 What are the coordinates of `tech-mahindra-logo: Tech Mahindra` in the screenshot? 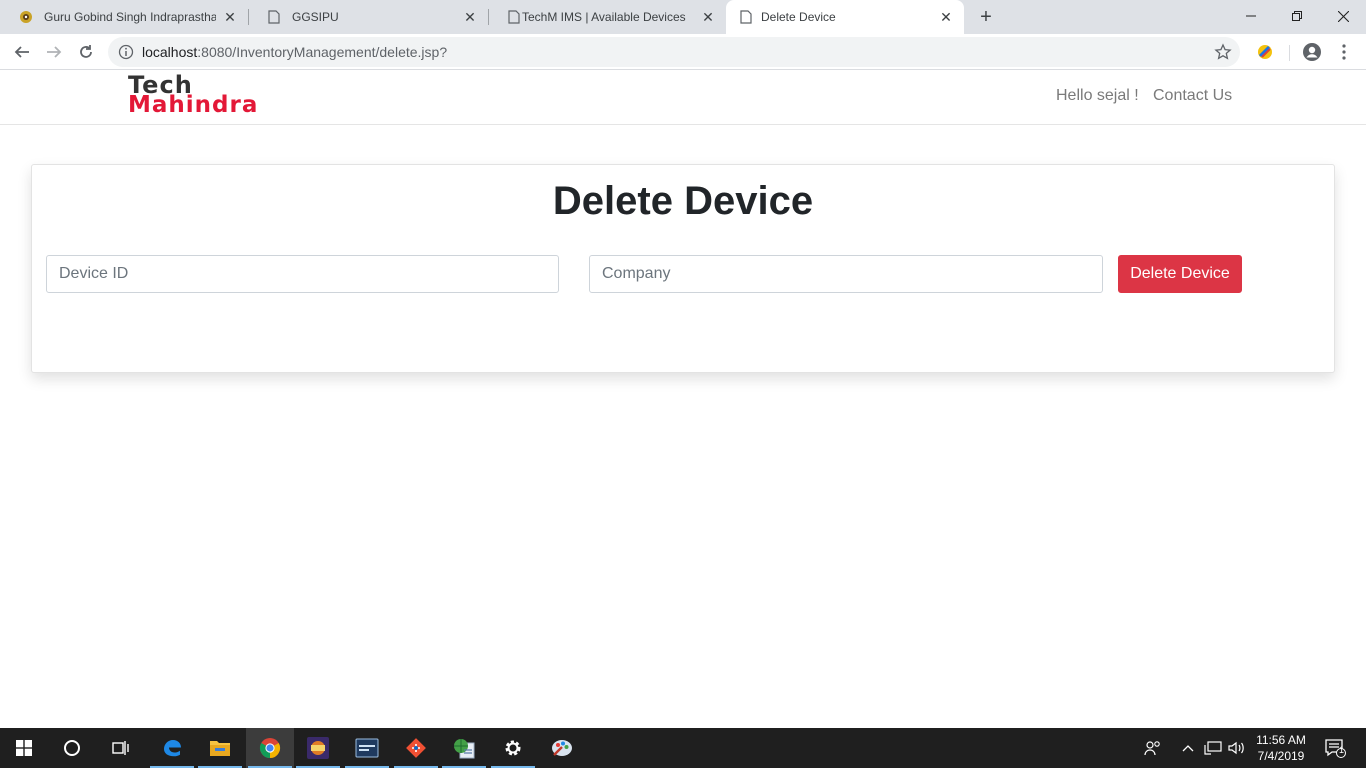 It's located at (208, 97).